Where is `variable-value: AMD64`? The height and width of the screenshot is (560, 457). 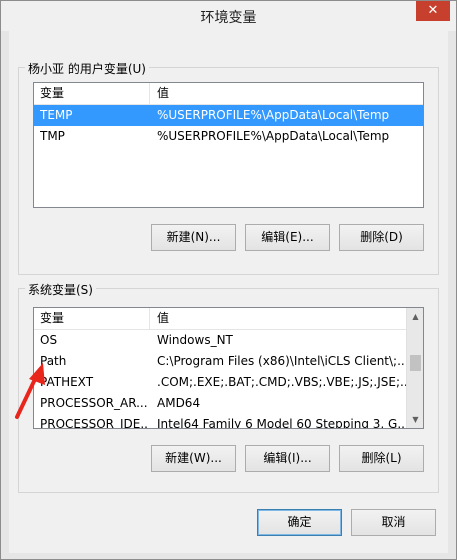
variable-value: AMD64 is located at coordinates (179, 403).